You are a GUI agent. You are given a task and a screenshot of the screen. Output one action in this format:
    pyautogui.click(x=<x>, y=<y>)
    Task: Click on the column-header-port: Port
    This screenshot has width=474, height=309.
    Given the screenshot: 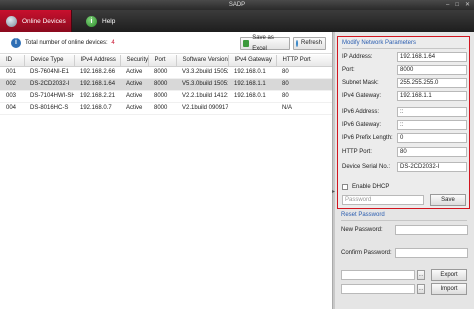 What is the action you would take?
    pyautogui.click(x=162, y=61)
    